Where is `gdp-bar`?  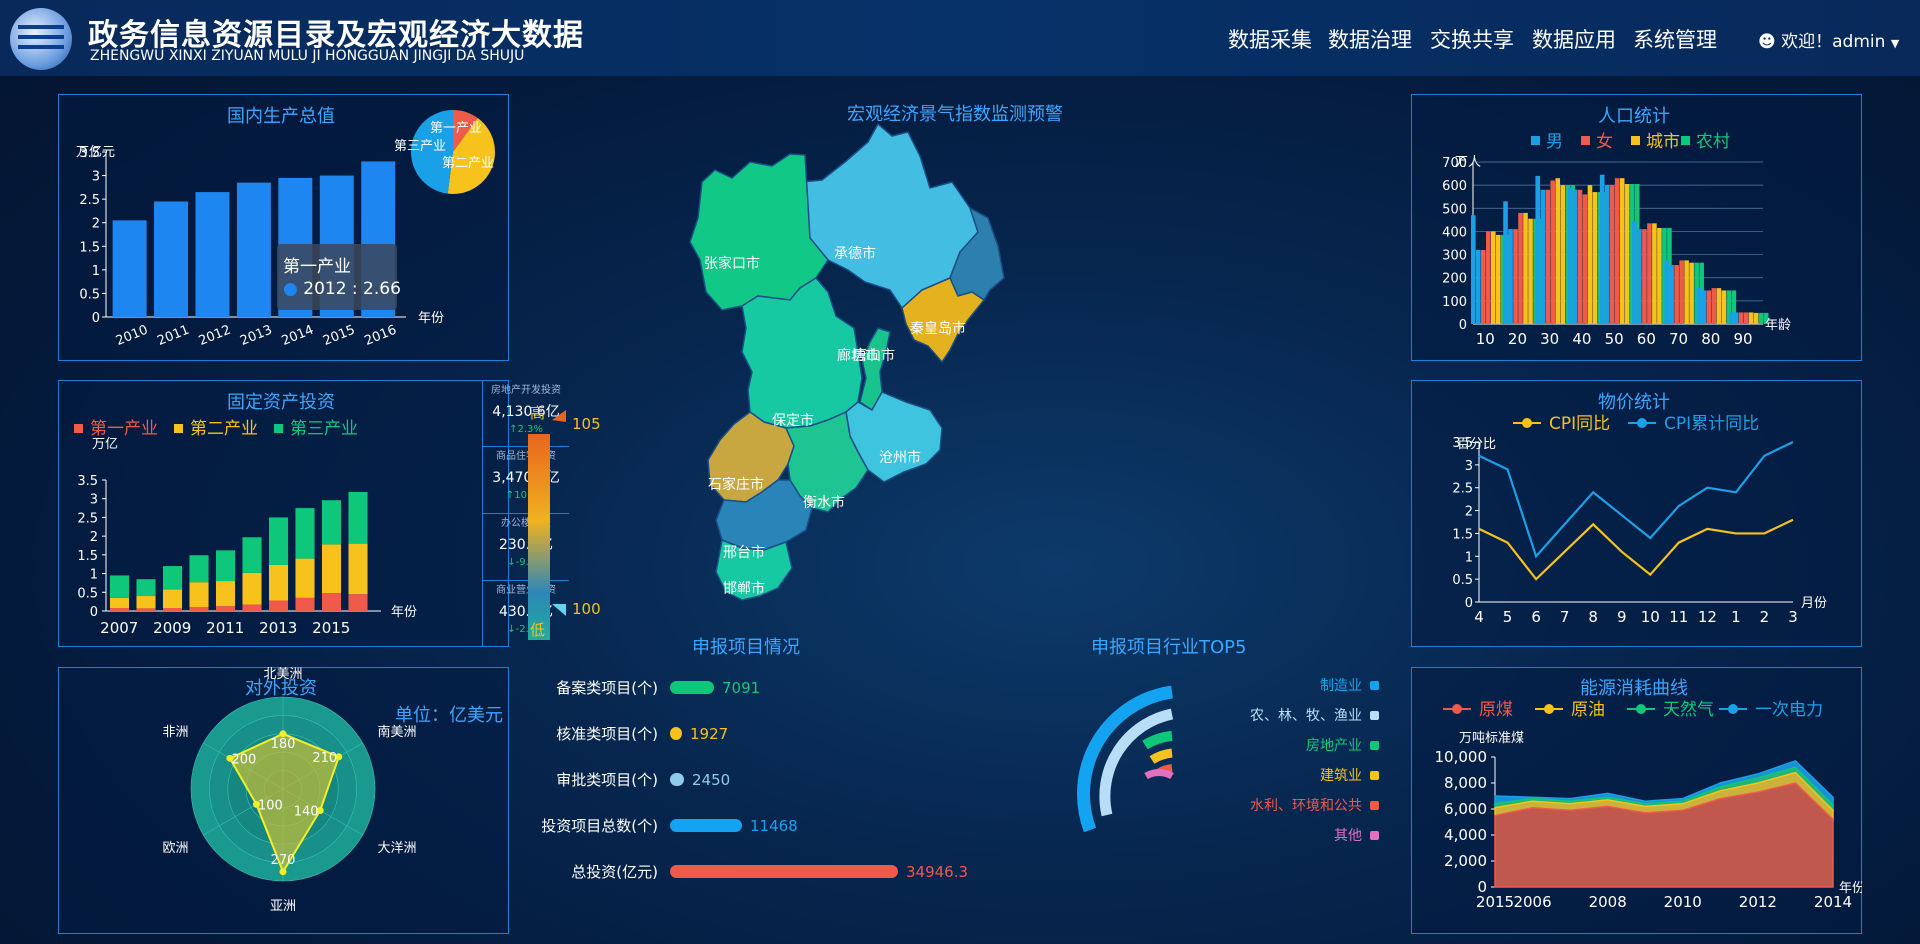
gdp-bar is located at coordinates (129, 268).